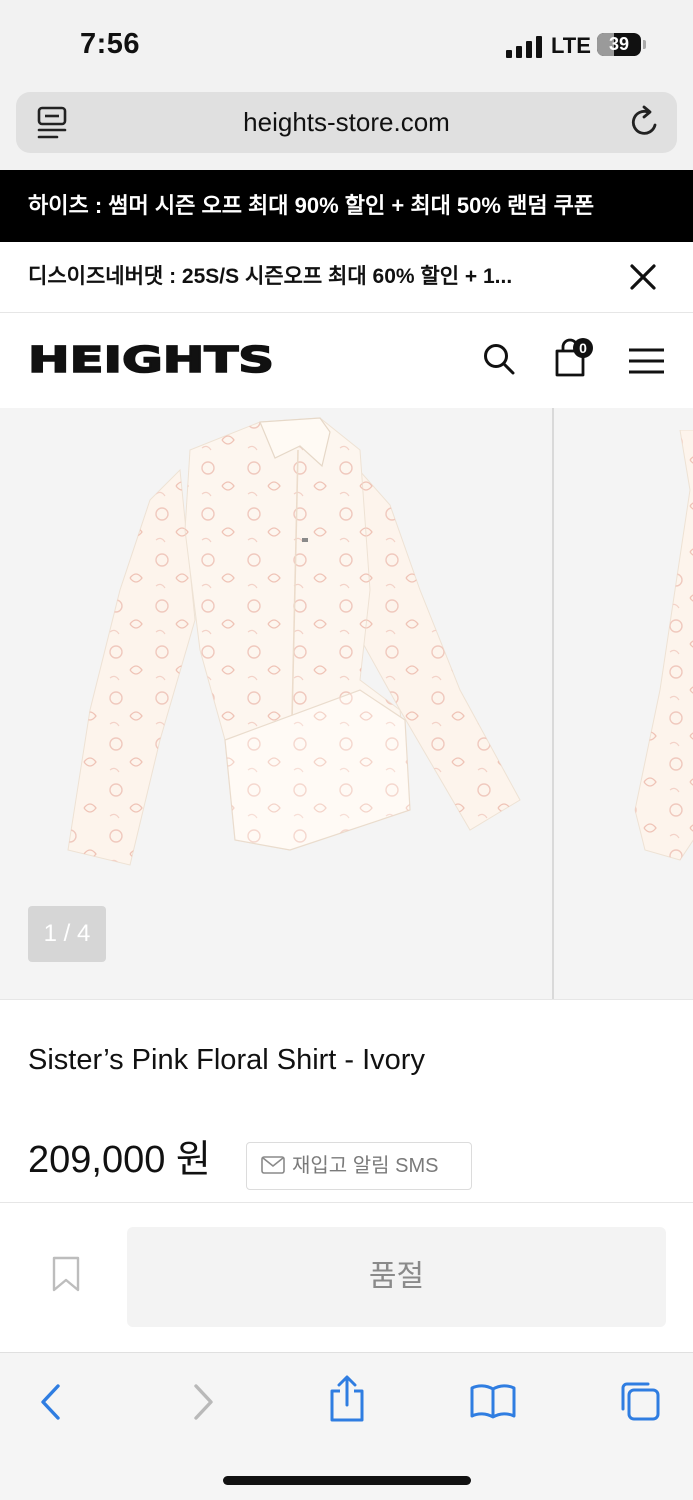  Describe the element at coordinates (273, 1165) in the screenshot. I see `mail-icon` at that location.